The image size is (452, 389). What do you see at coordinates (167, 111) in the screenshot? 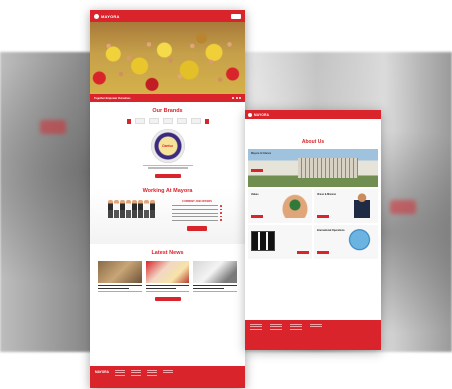
I see `brands-title: Our Brands` at bounding box center [167, 111].